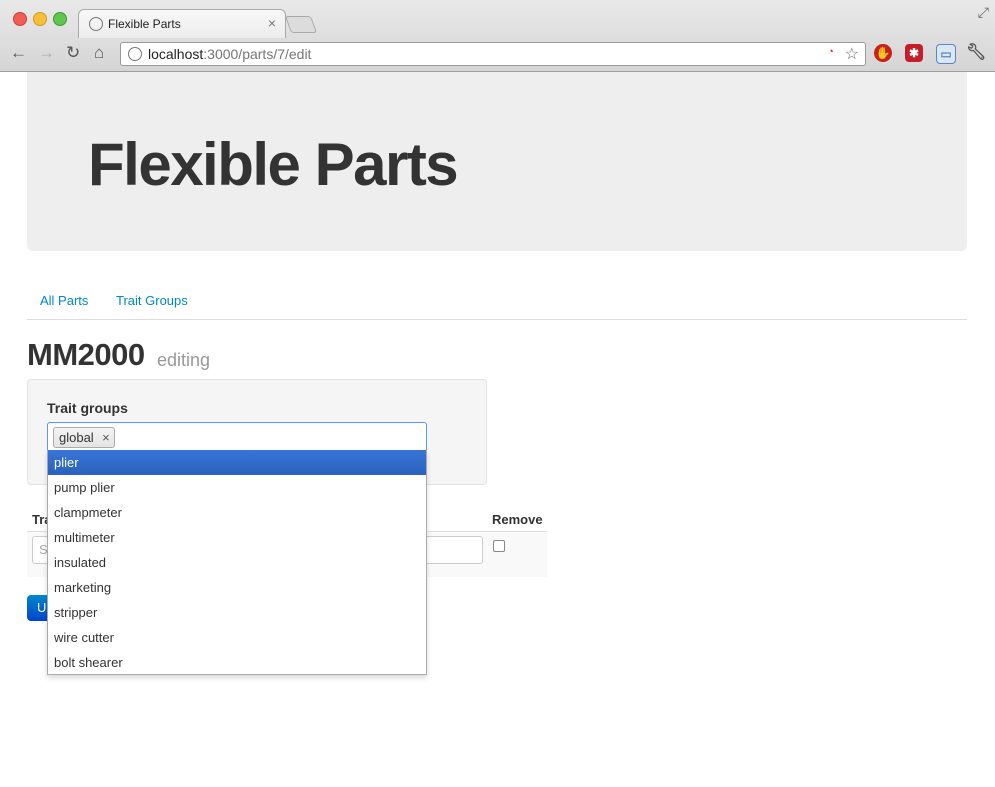 The image size is (995, 787). Describe the element at coordinates (493, 54) in the screenshot. I see `address-bar: localhost:3000/parts/7/edit ◔ ☆` at that location.